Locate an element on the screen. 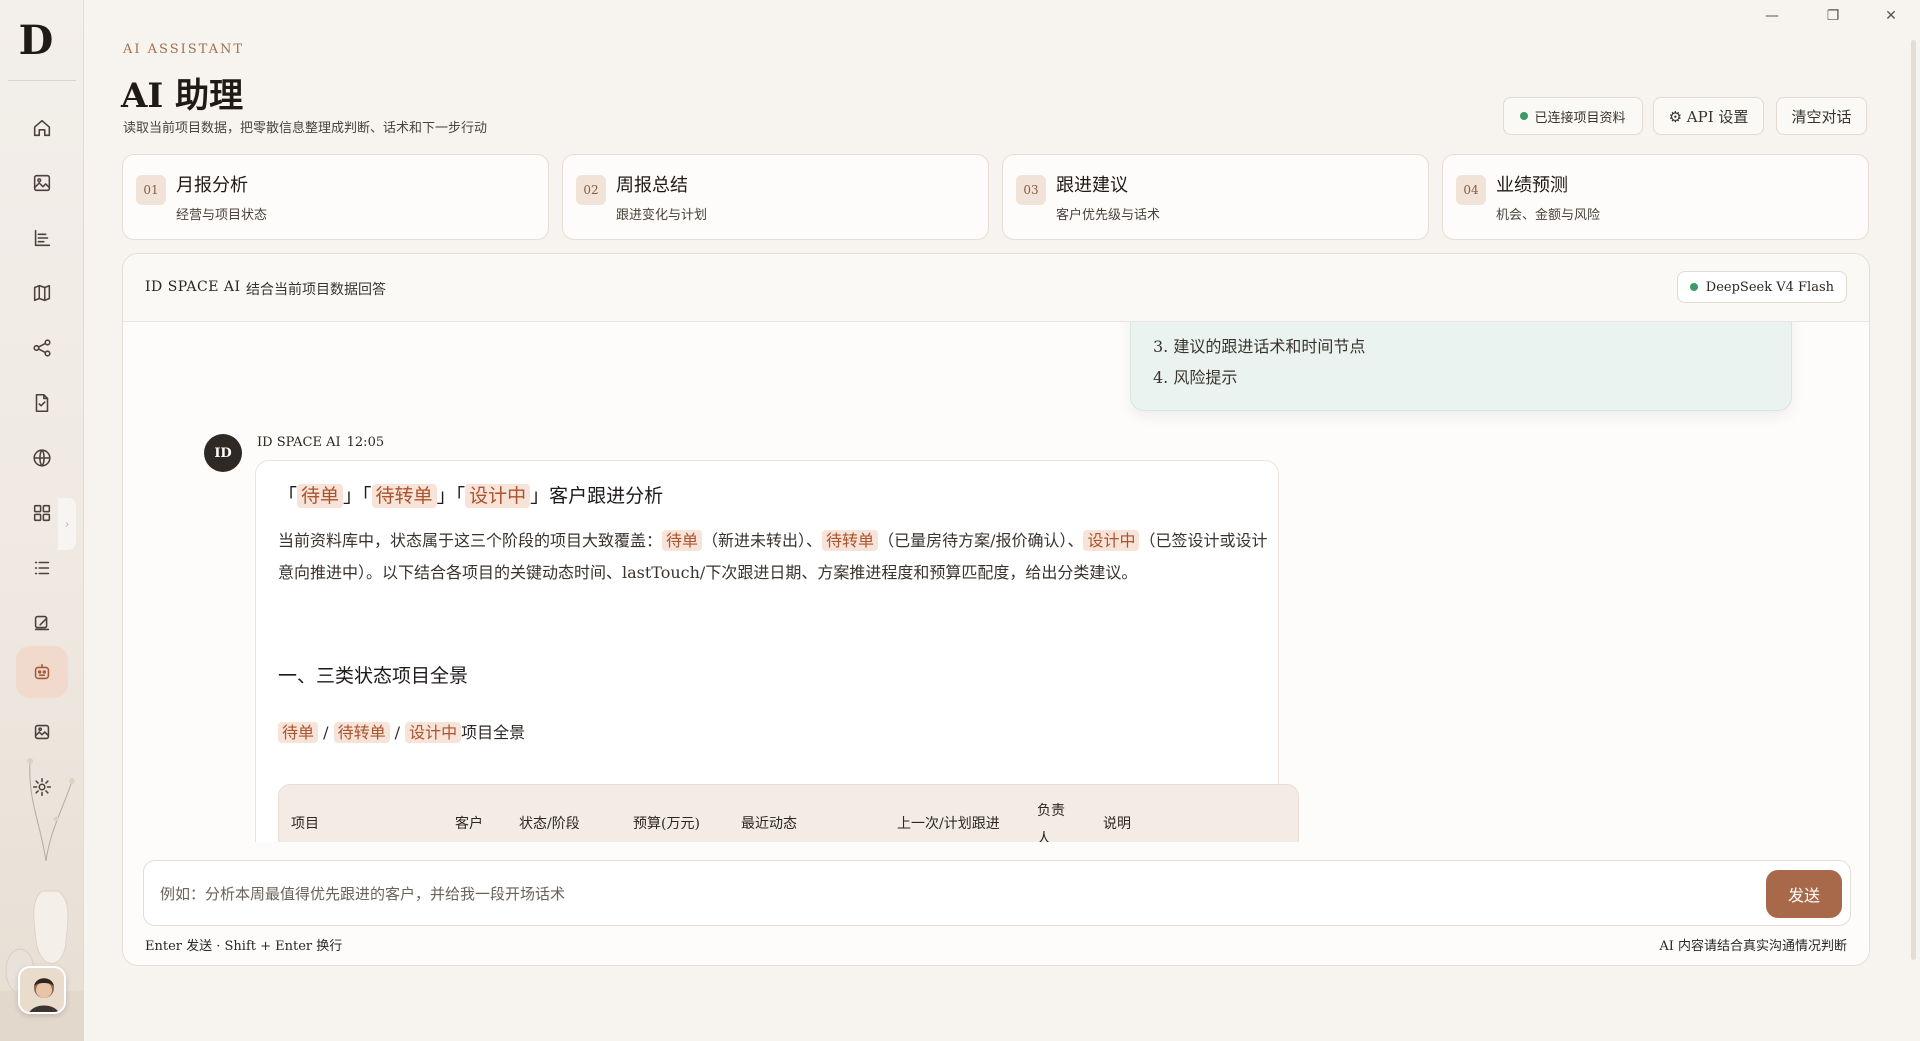 The width and height of the screenshot is (1920, 1041). list-chart-icon is located at coordinates (42, 238).